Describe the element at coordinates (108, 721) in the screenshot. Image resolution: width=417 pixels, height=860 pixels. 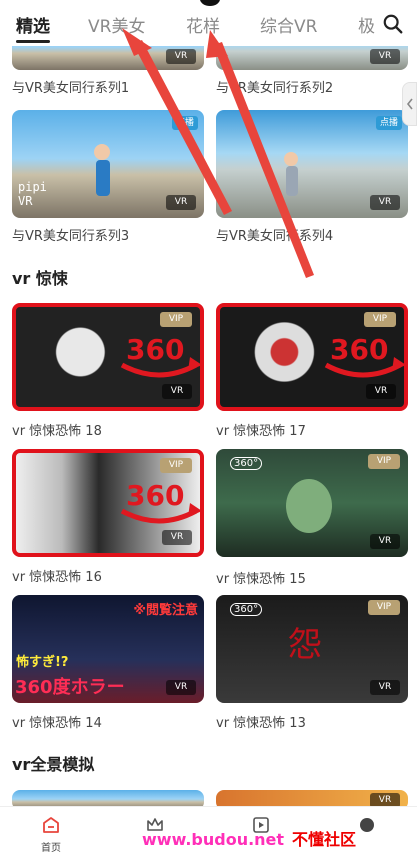
I see `video-title: vr 惊悚恐怖 14` at that location.